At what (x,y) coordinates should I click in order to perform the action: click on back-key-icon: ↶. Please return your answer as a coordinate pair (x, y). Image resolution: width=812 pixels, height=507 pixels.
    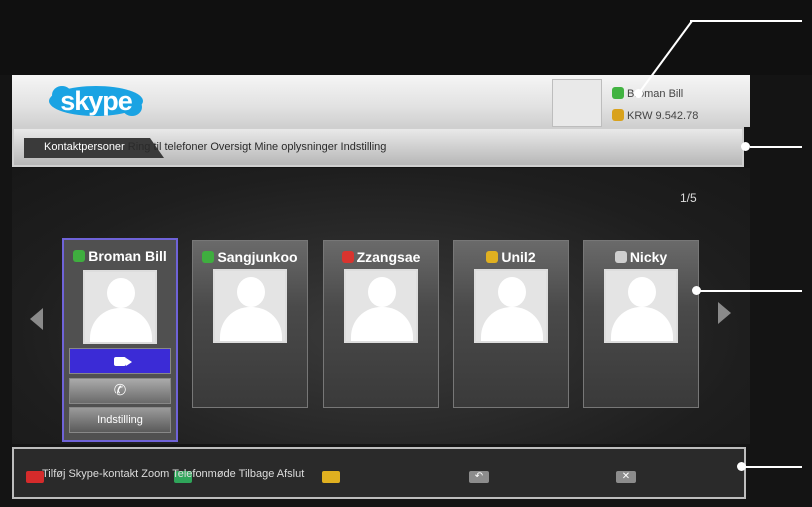
    Looking at the image, I should click on (479, 477).